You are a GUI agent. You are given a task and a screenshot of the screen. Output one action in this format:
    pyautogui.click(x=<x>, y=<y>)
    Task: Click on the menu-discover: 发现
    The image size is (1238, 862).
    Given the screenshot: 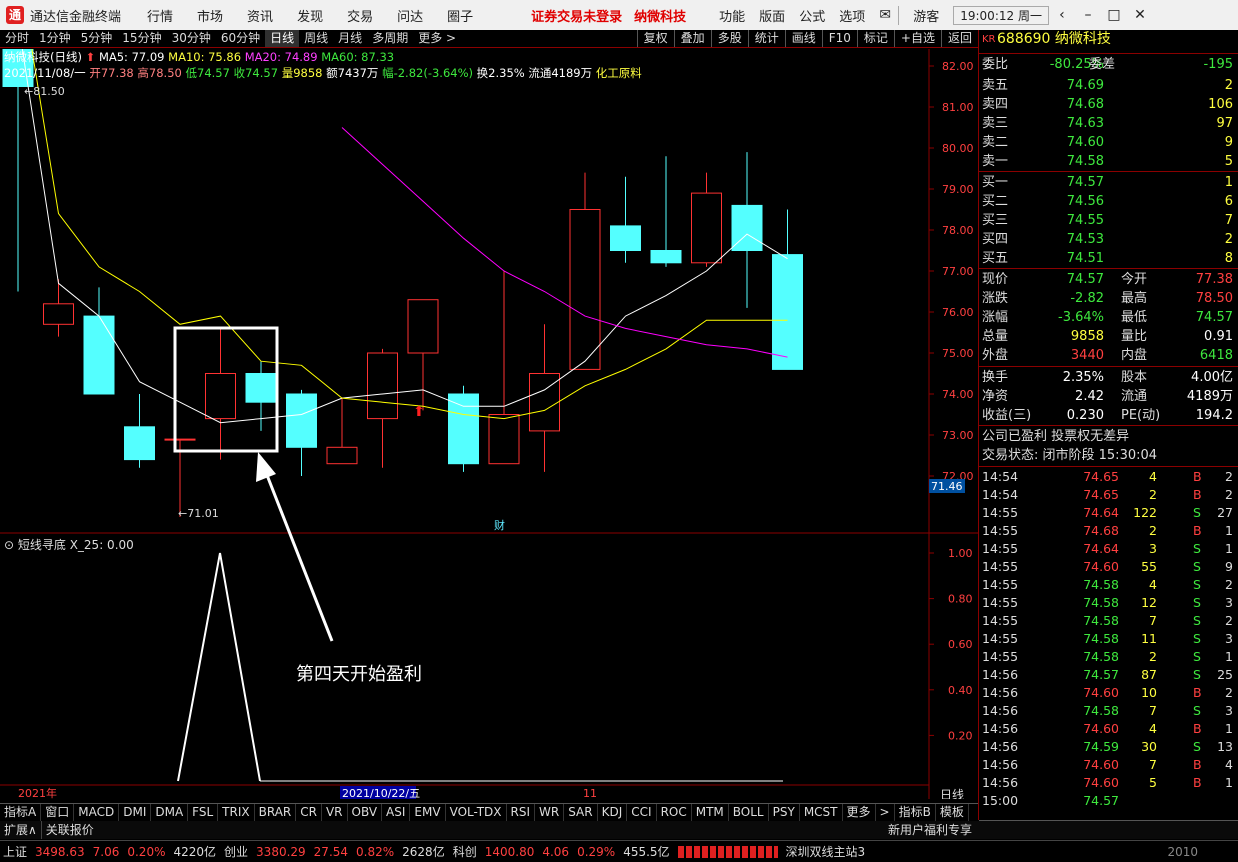 What is the action you would take?
    pyautogui.click(x=310, y=15)
    